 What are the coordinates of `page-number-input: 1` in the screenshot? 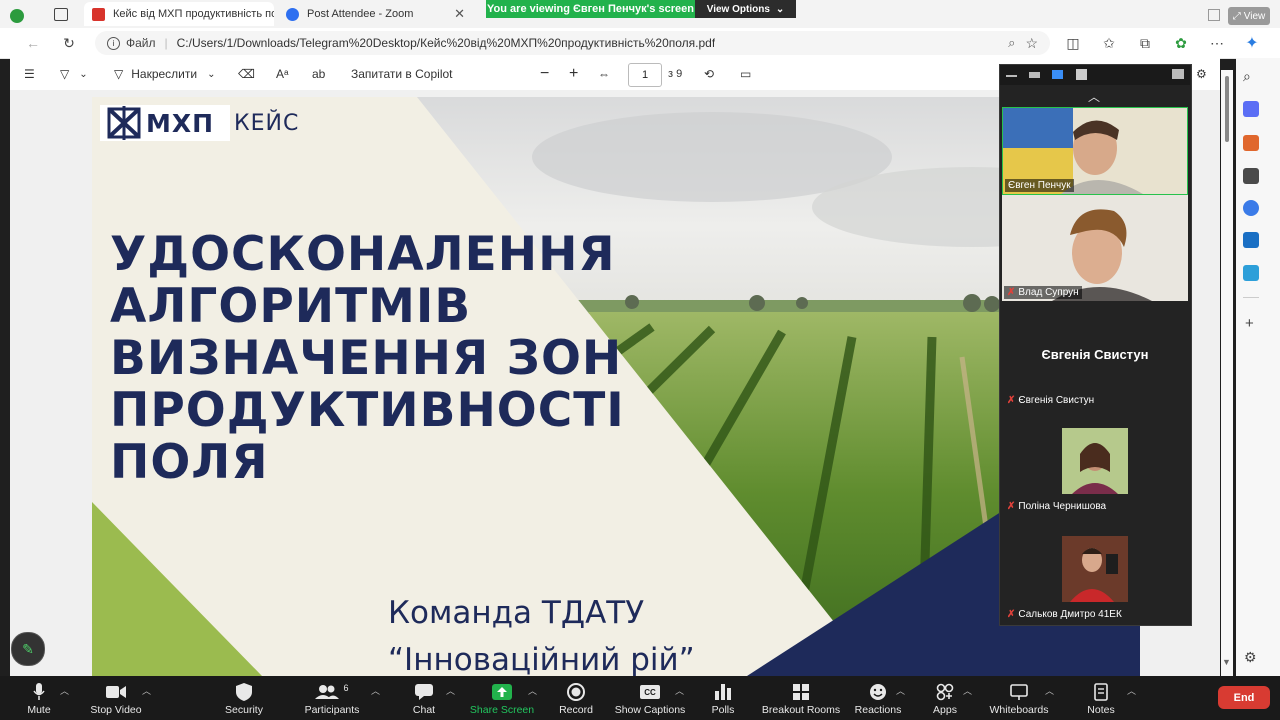 It's located at (645, 75).